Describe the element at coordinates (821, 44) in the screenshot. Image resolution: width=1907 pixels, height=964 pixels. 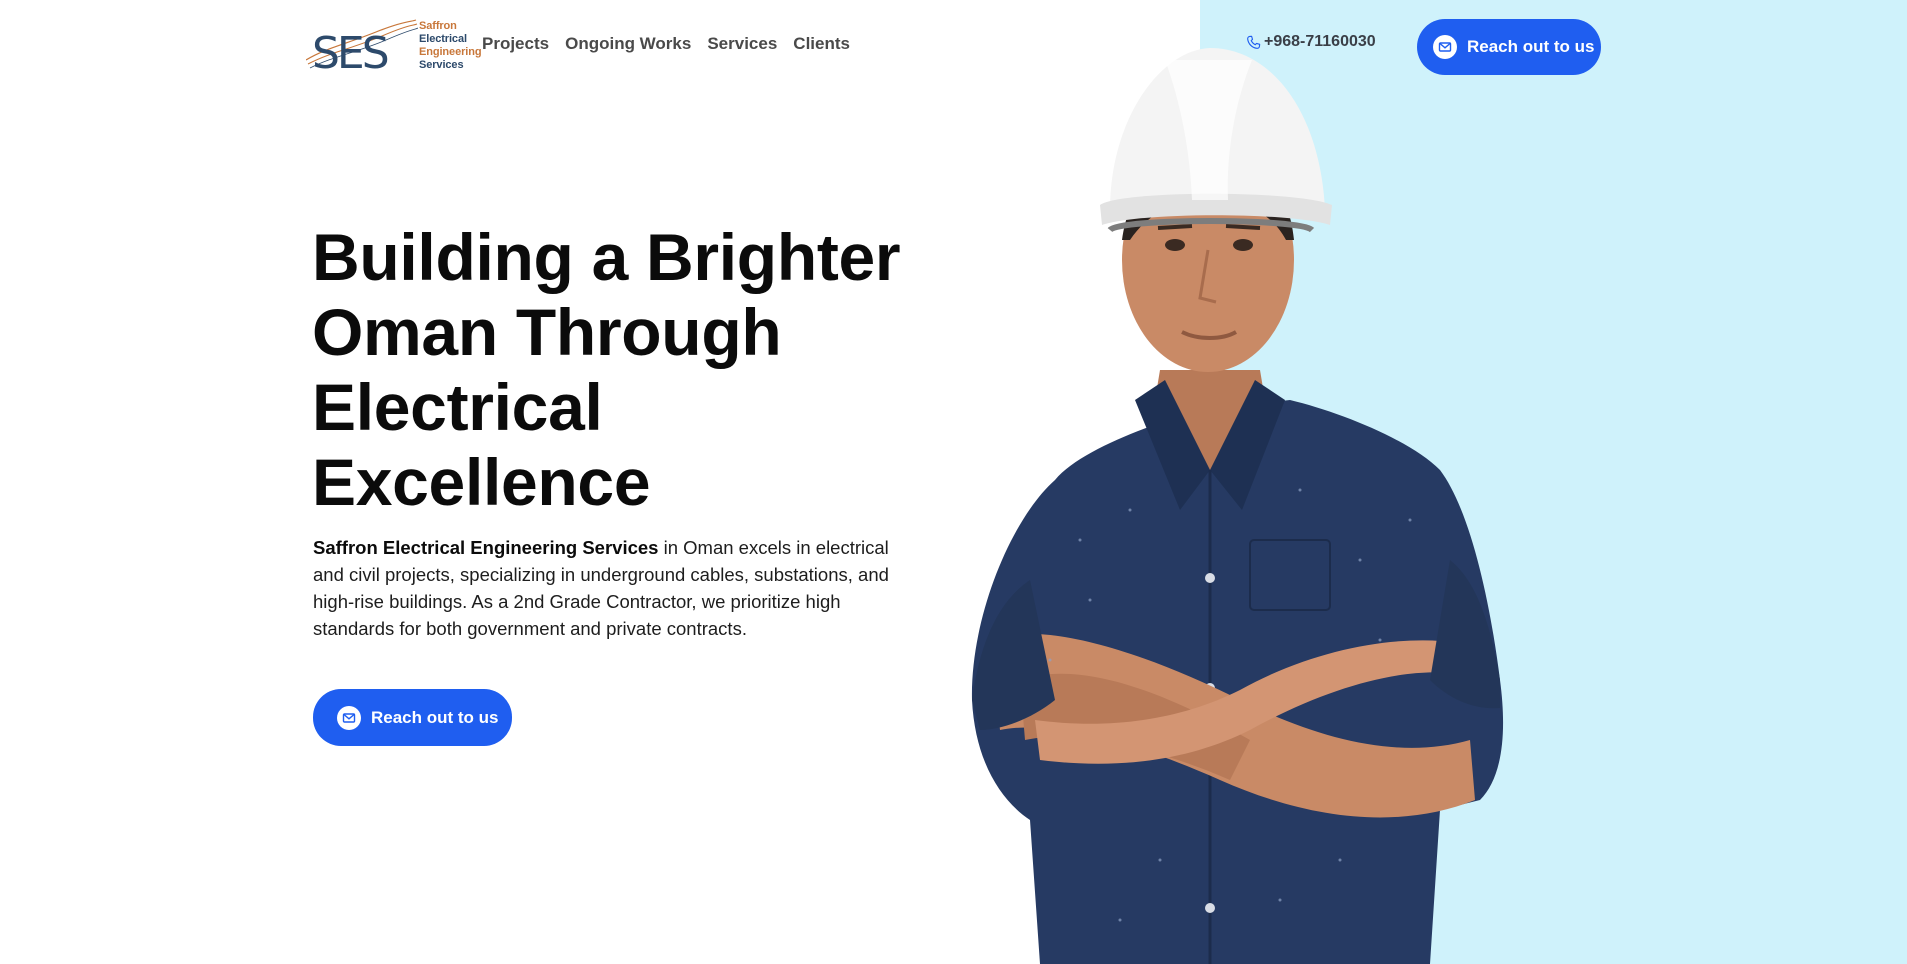
I see `nav-item-clients: Clients` at that location.